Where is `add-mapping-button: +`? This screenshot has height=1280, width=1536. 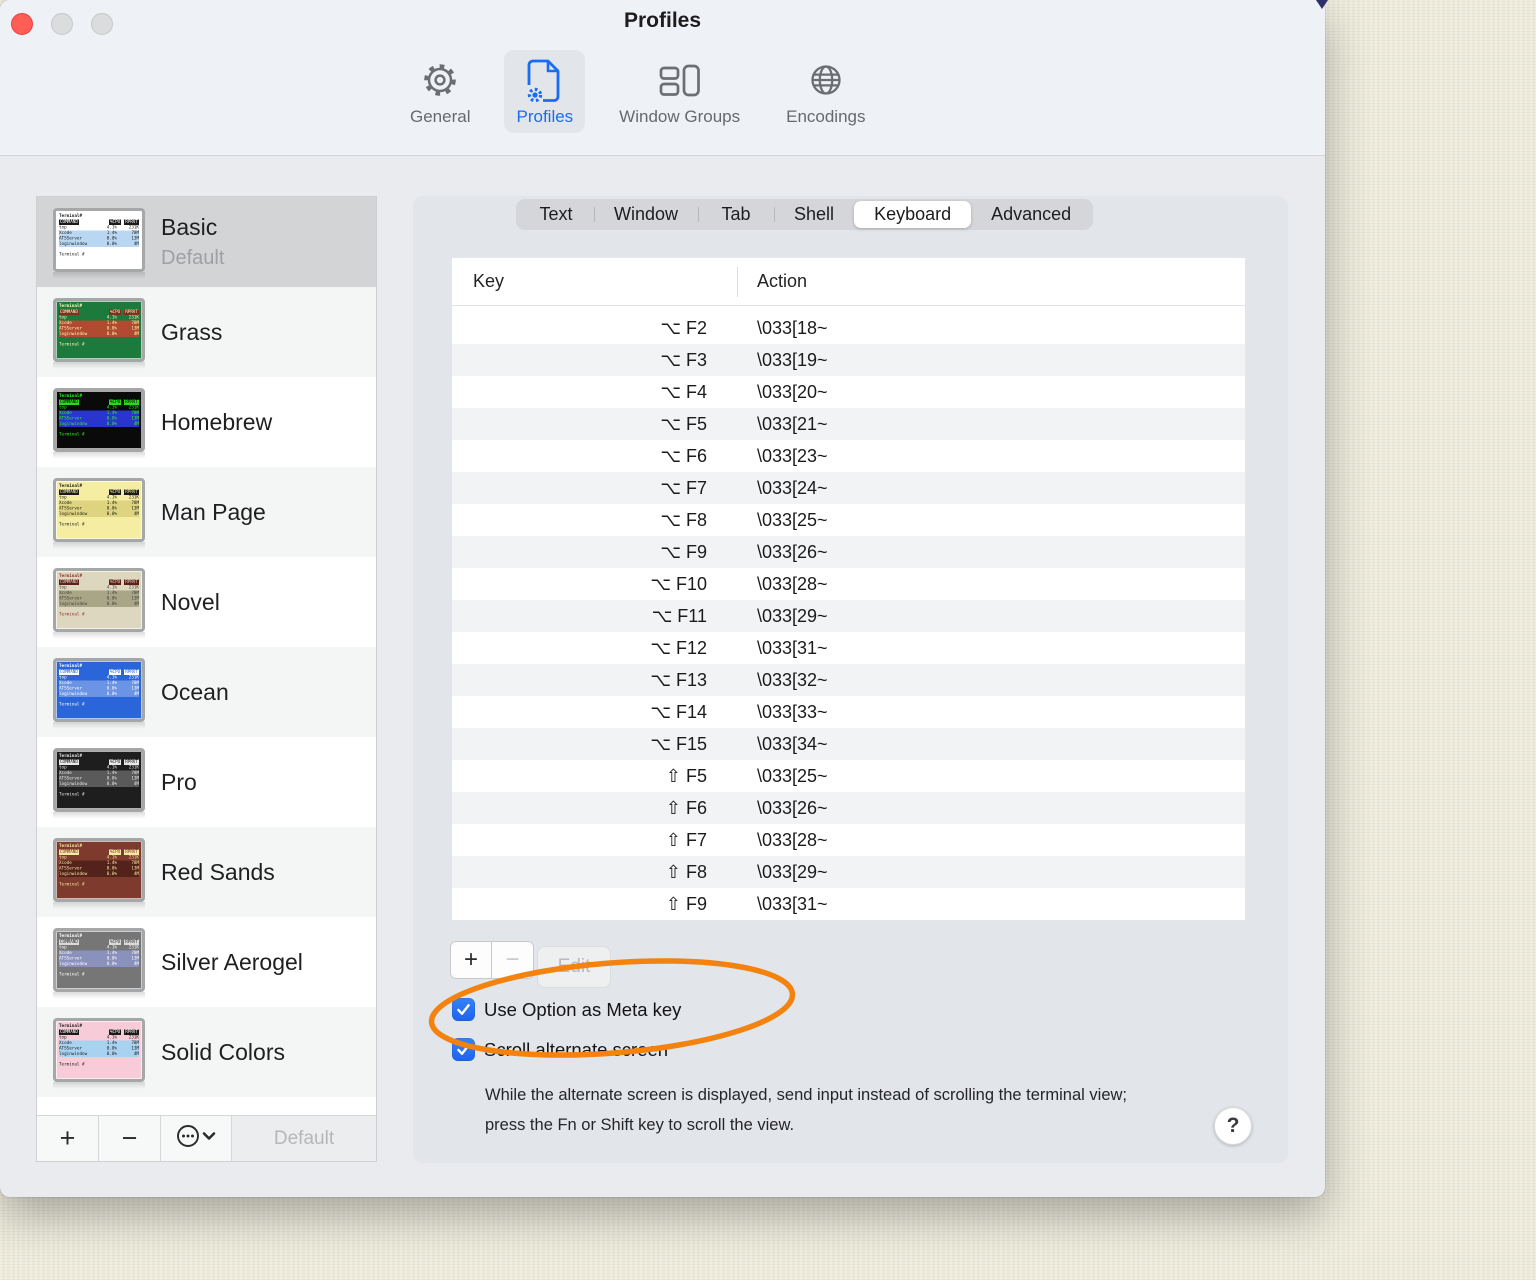 add-mapping-button: + is located at coordinates (471, 960).